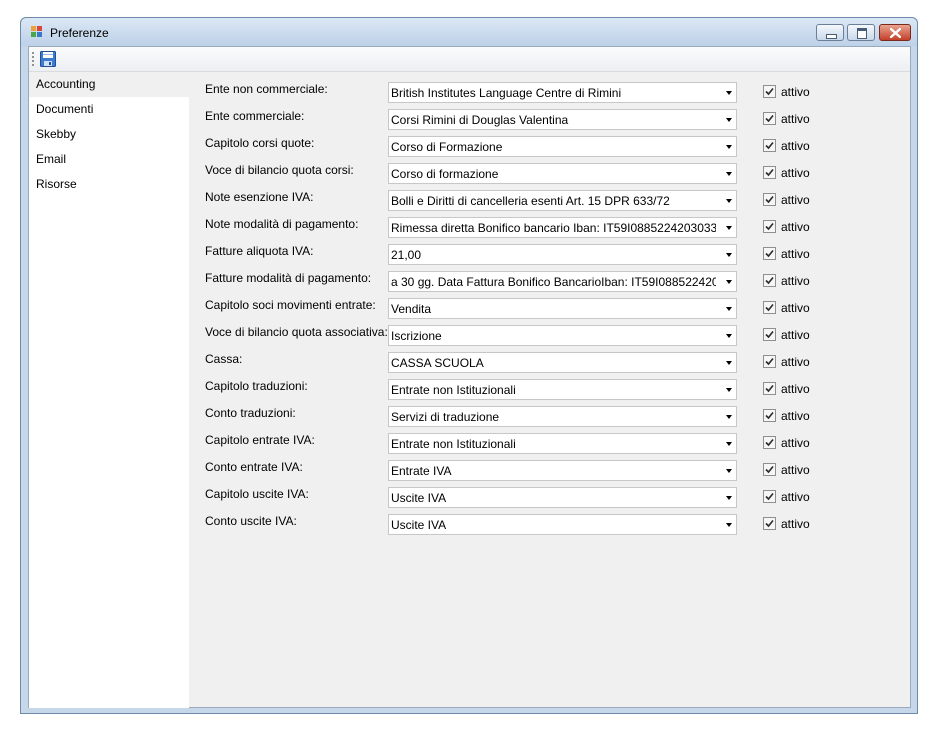 The image size is (940, 732). What do you see at coordinates (562, 173) in the screenshot?
I see `field-dropdown: Corso di formazione` at bounding box center [562, 173].